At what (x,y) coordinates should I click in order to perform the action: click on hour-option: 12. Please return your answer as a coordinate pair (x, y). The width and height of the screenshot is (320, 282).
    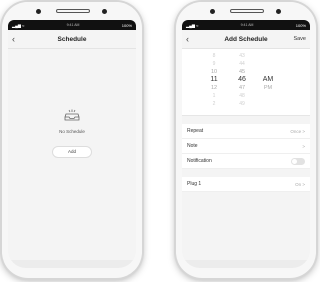
    Looking at the image, I should click on (214, 88).